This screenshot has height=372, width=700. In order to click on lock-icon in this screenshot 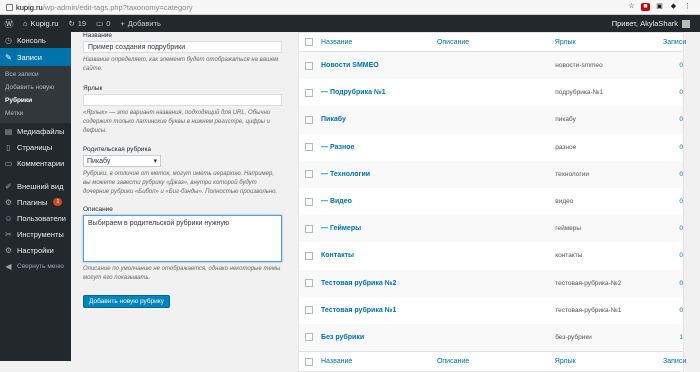, I will do `click(9, 7)`.